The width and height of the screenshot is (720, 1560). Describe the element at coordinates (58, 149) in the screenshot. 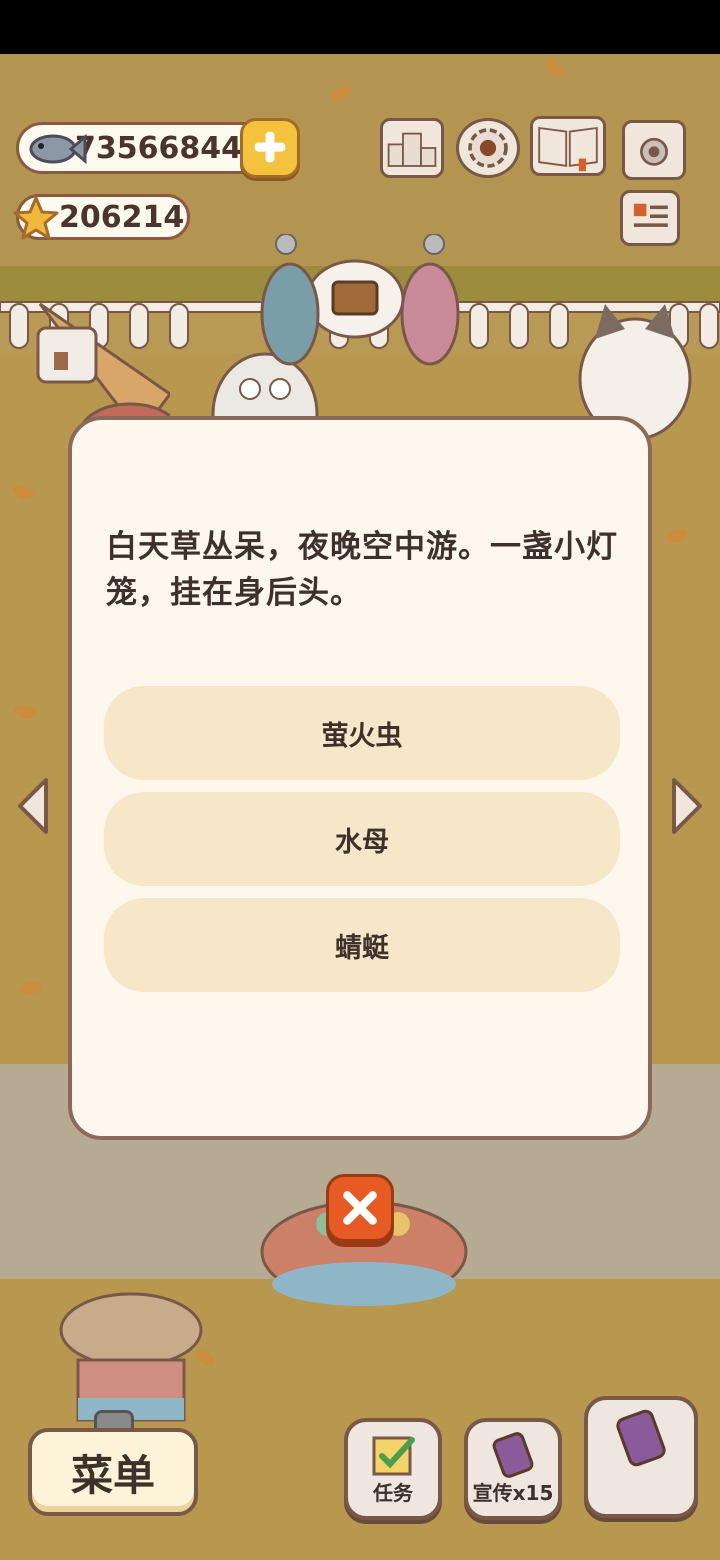

I see `fish-icon` at that location.